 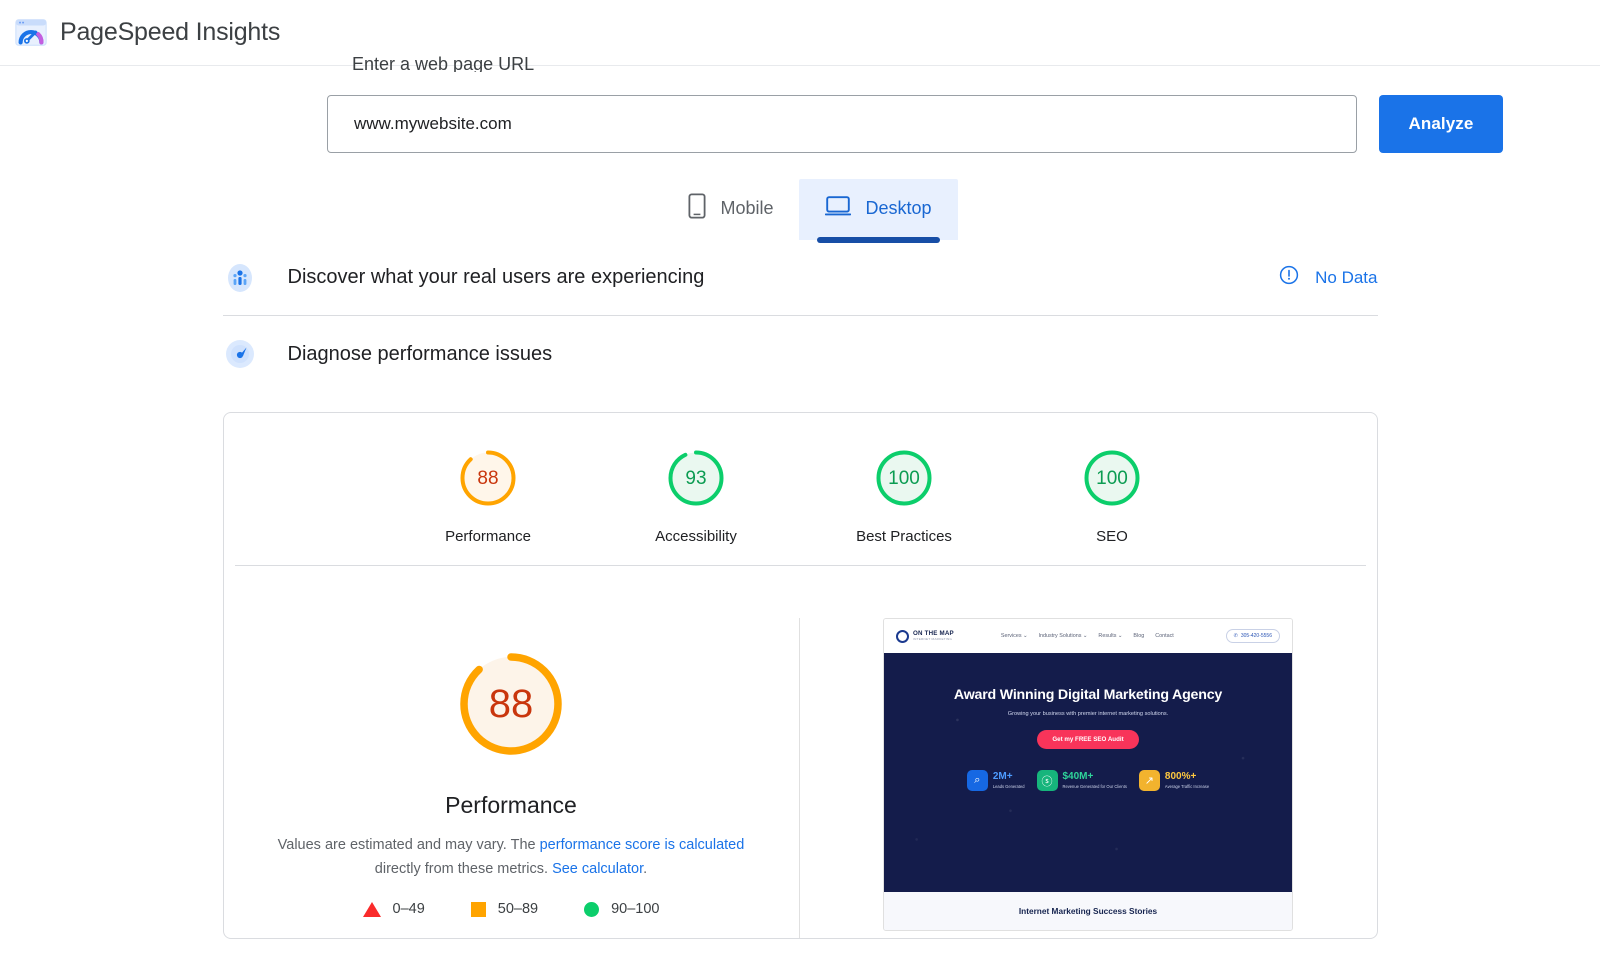 I want to click on thumb-nav-item: Services ⌄, so click(x=1014, y=636).